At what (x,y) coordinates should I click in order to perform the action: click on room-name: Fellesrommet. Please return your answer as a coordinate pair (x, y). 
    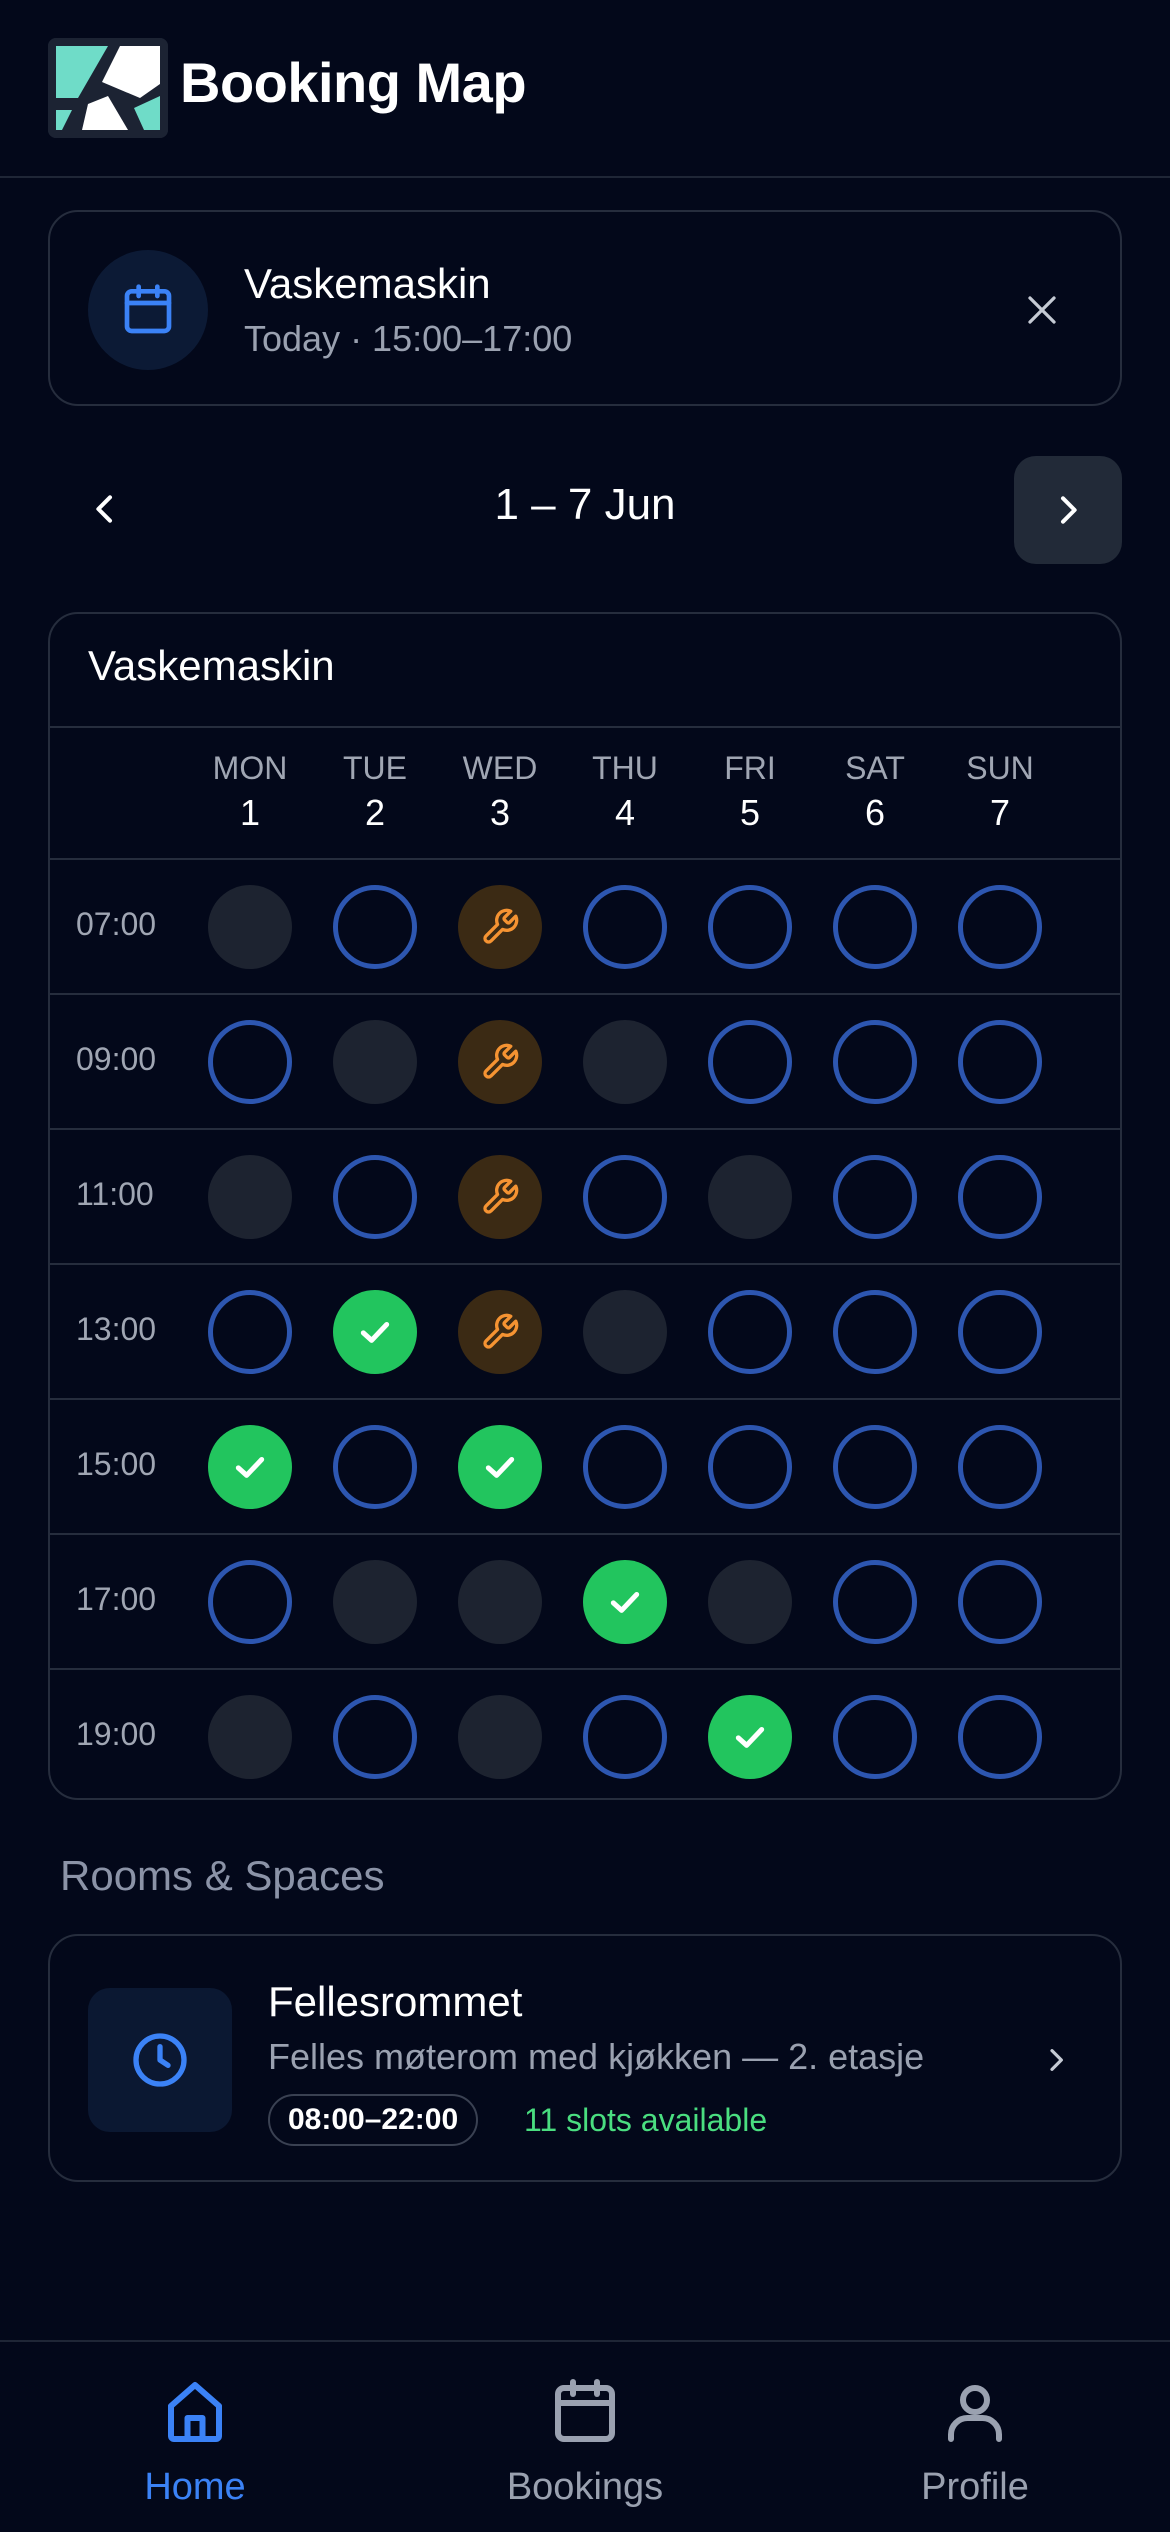
    Looking at the image, I should click on (395, 2001).